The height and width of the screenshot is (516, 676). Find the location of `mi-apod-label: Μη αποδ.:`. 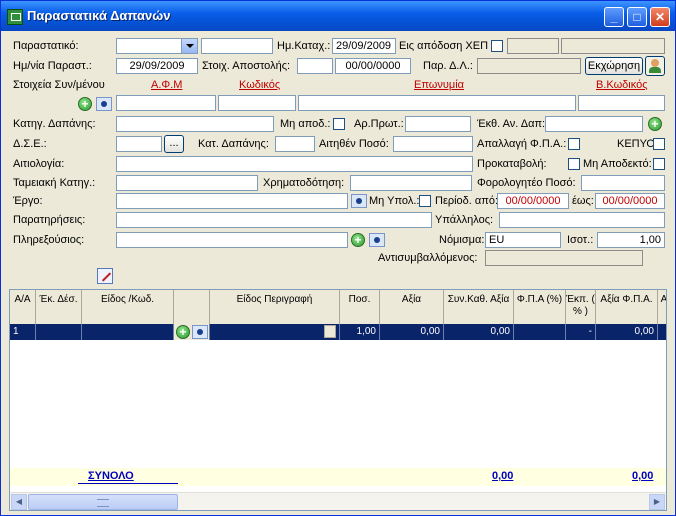

mi-apod-label: Μη αποδ.: is located at coordinates (305, 124).